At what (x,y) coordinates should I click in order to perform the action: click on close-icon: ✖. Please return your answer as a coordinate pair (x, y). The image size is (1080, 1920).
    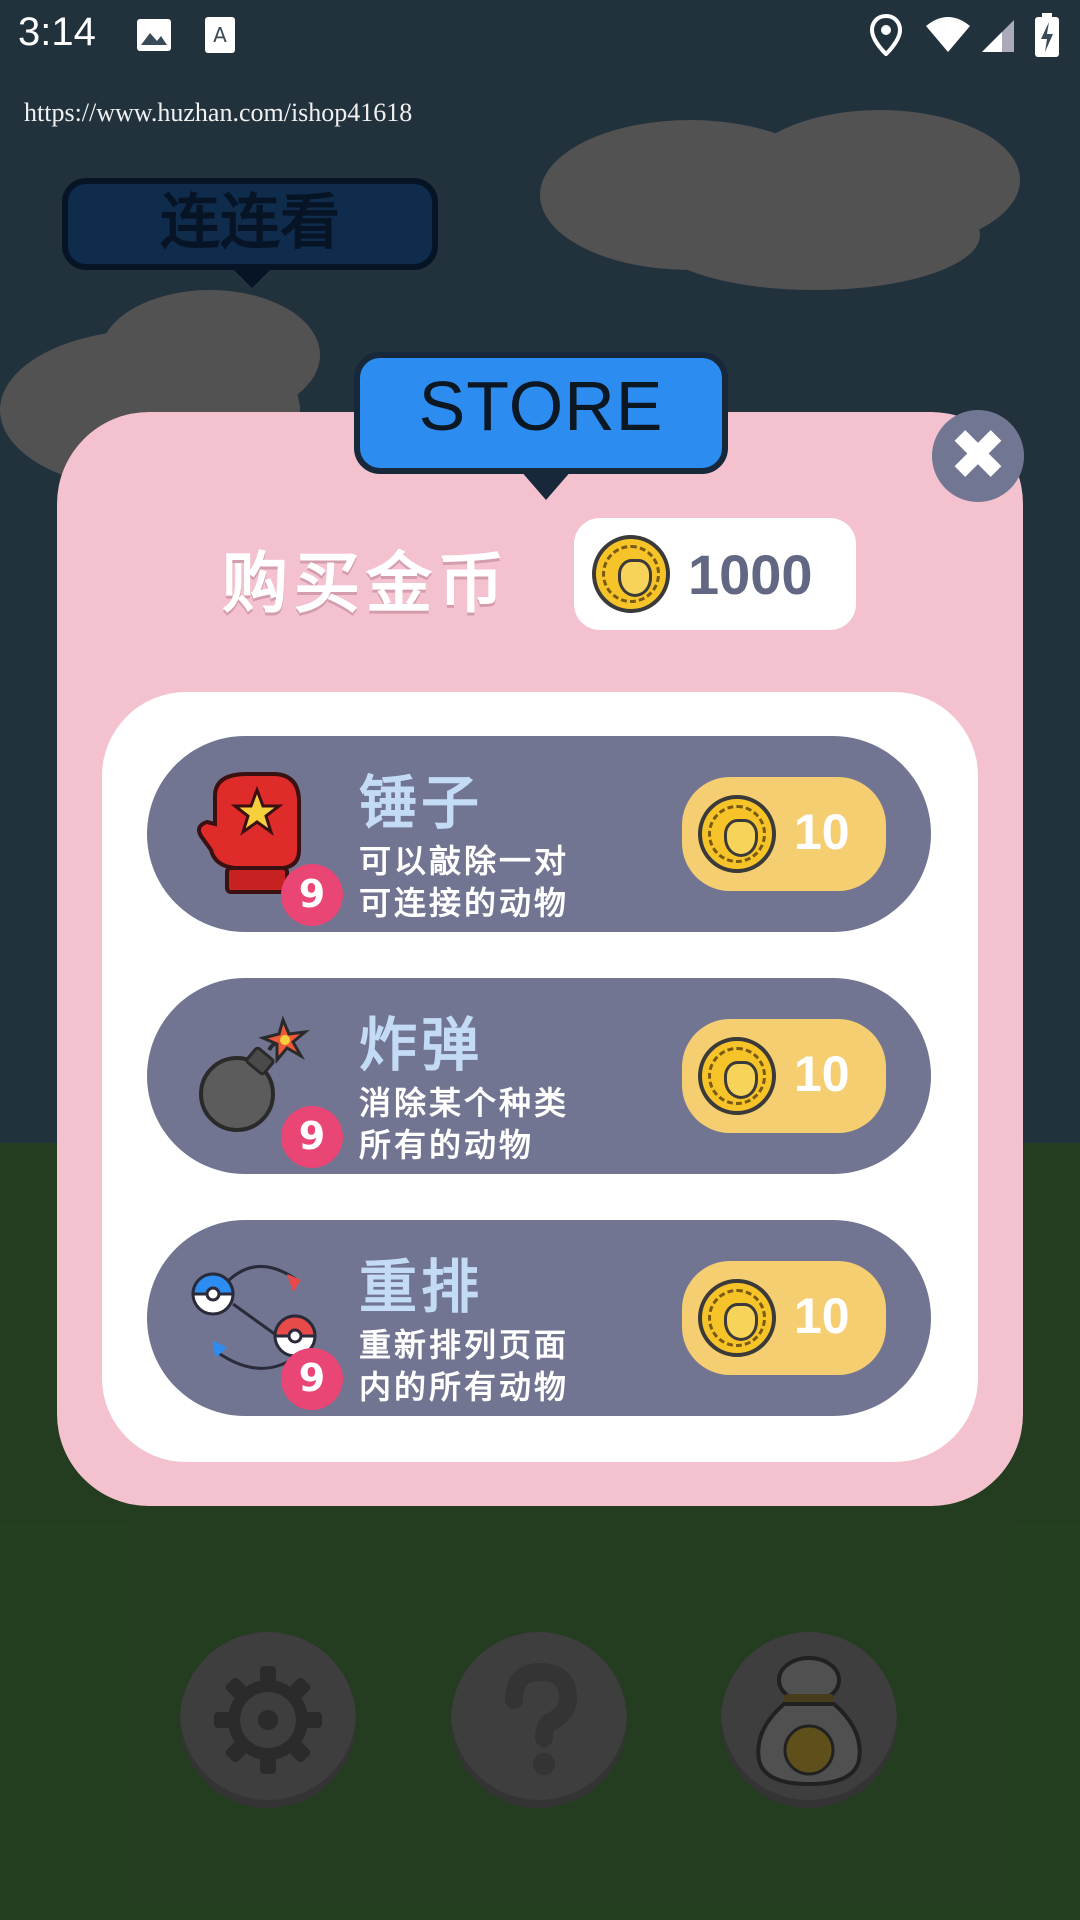
    Looking at the image, I should click on (978, 455).